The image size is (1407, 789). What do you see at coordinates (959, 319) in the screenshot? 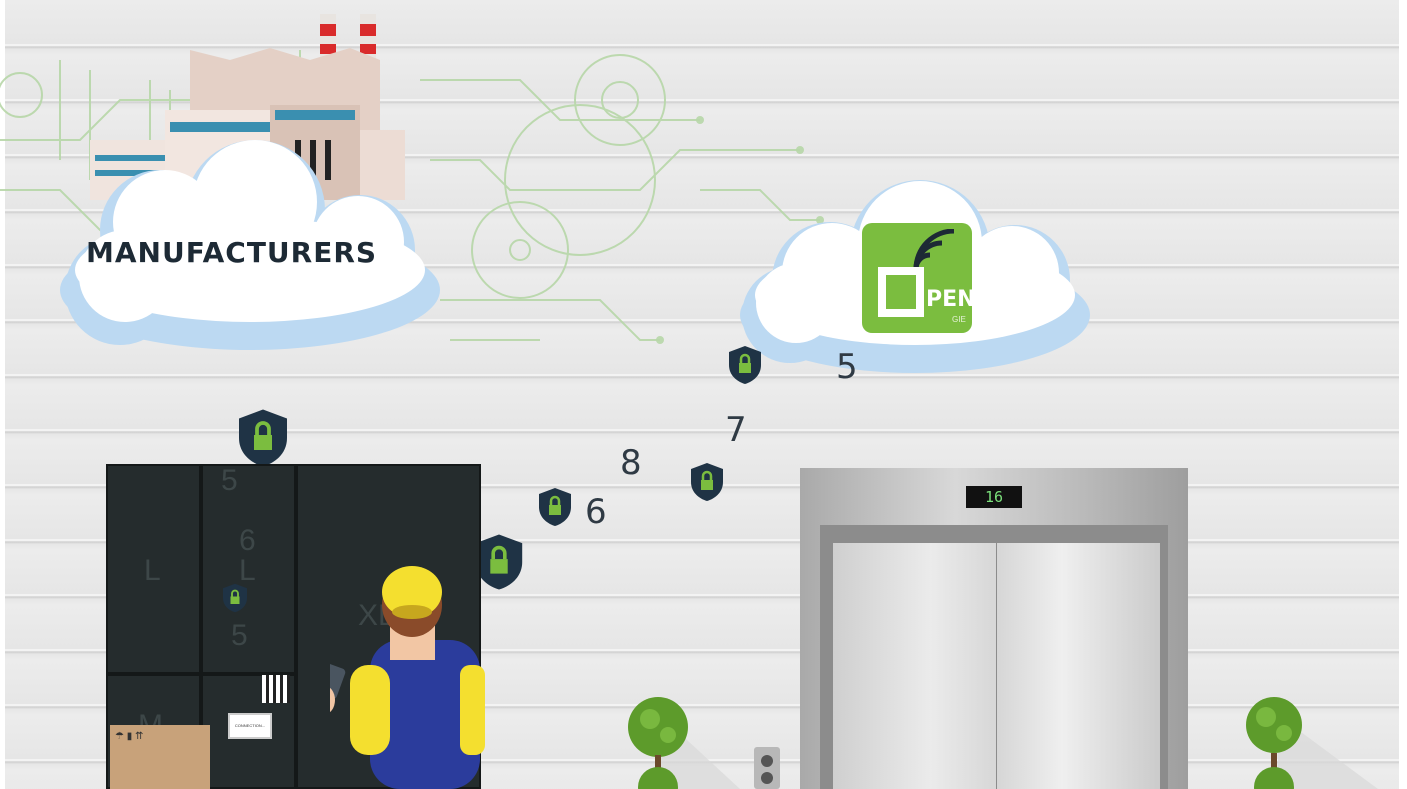
I see `logo-gie-text: GIE` at bounding box center [959, 319].